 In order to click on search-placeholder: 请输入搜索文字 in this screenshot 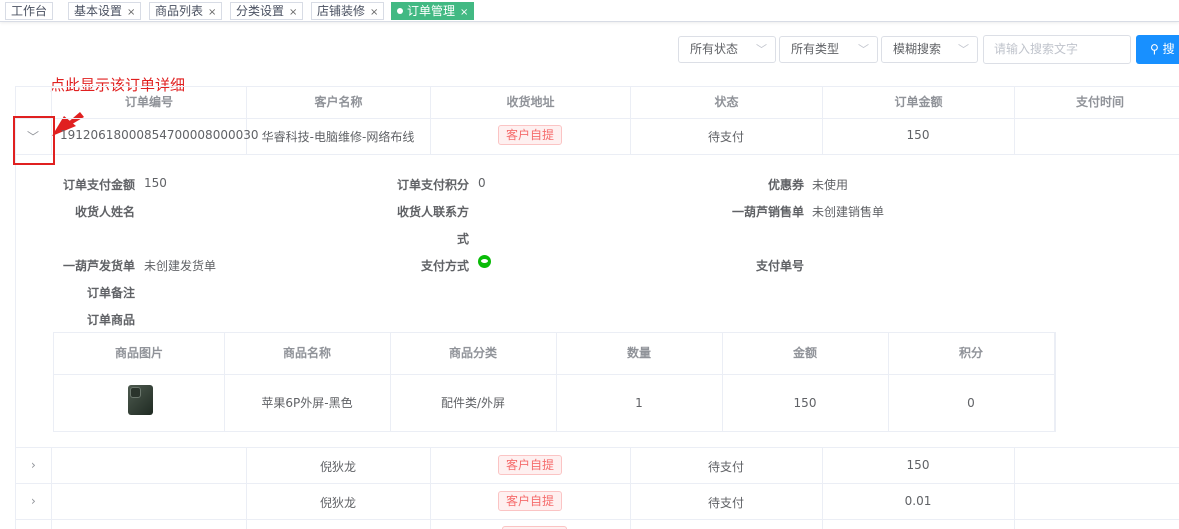, I will do `click(1036, 49)`.